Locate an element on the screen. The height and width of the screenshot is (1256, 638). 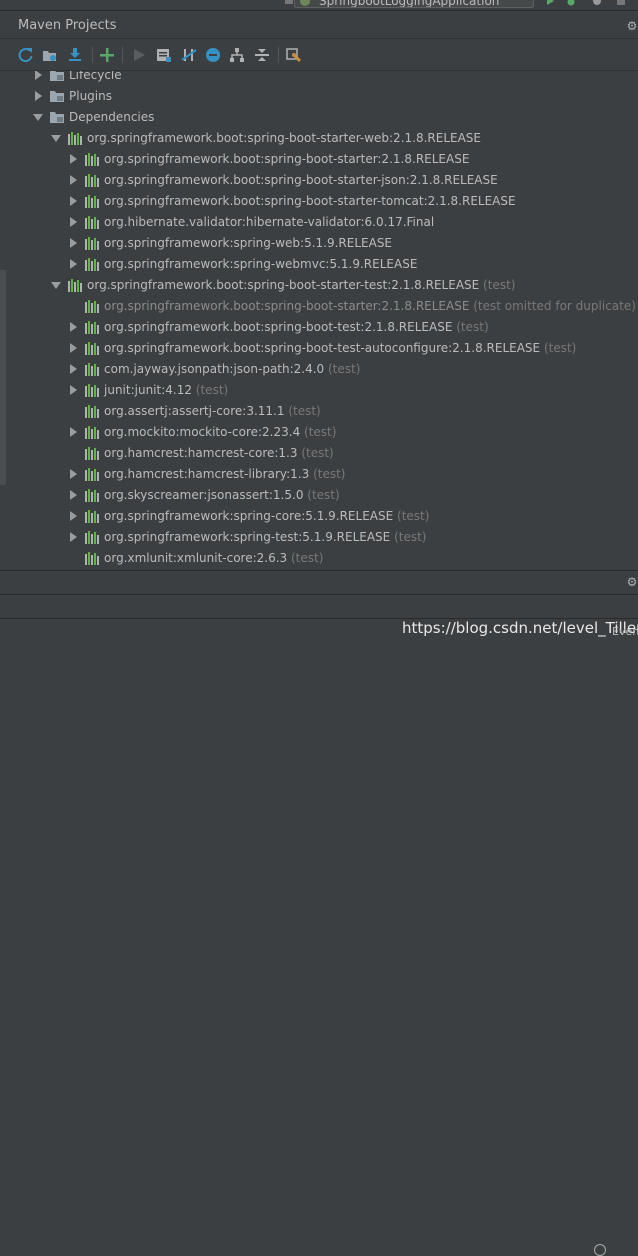
tree-item-label: org.mockito:mockito-core:2.23.4 (test) is located at coordinates (220, 432).